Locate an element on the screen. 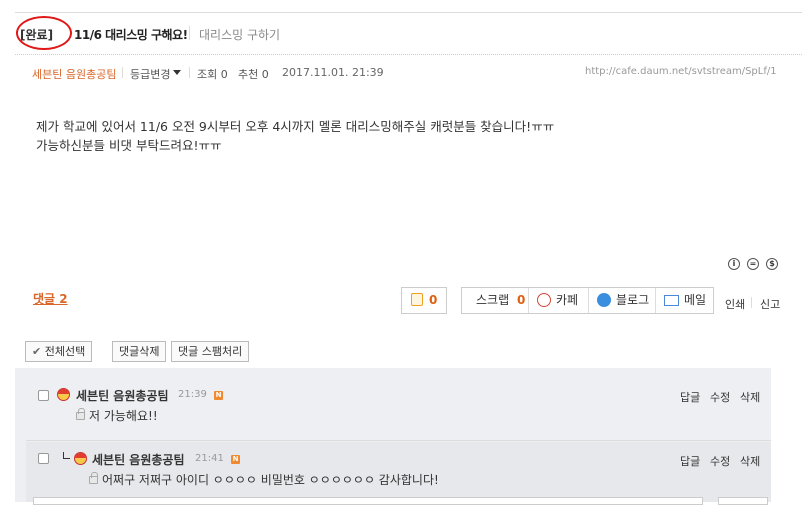 Image resolution: width=802 pixels, height=505 pixels. board-category-link: 대리스밍 구하기 is located at coordinates (239, 34).